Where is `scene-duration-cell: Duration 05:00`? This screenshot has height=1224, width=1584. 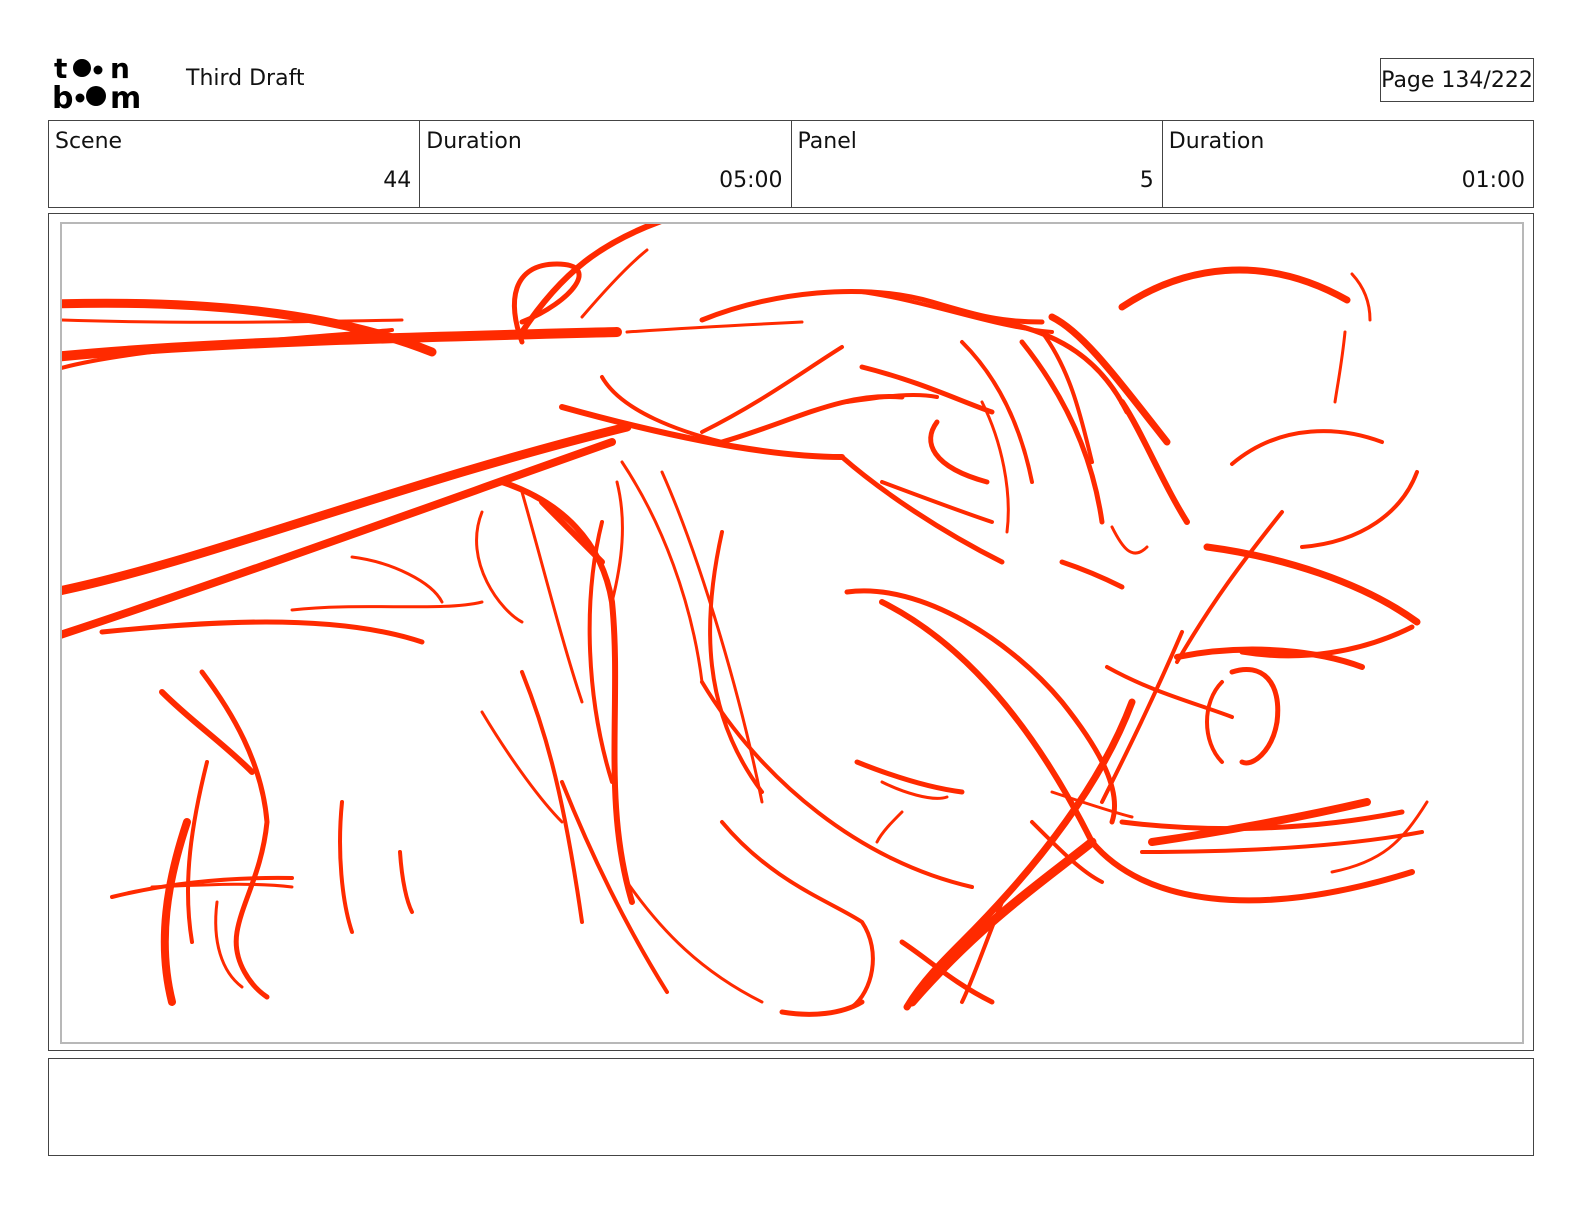 scene-duration-cell: Duration 05:00 is located at coordinates (604, 164).